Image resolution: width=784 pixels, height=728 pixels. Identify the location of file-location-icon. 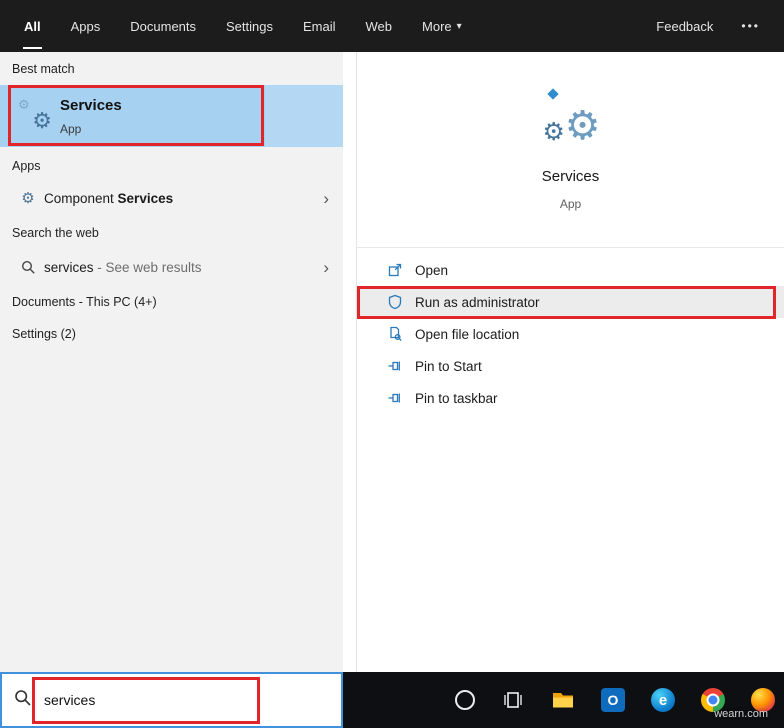
(396, 334).